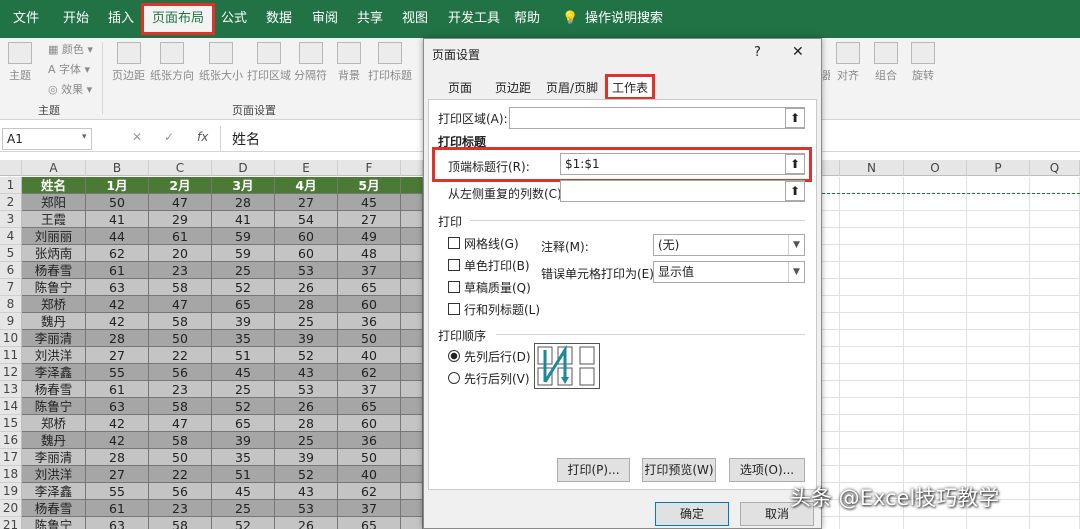 The height and width of the screenshot is (529, 1080). I want to click on table-cell: 39, so click(243, 440).